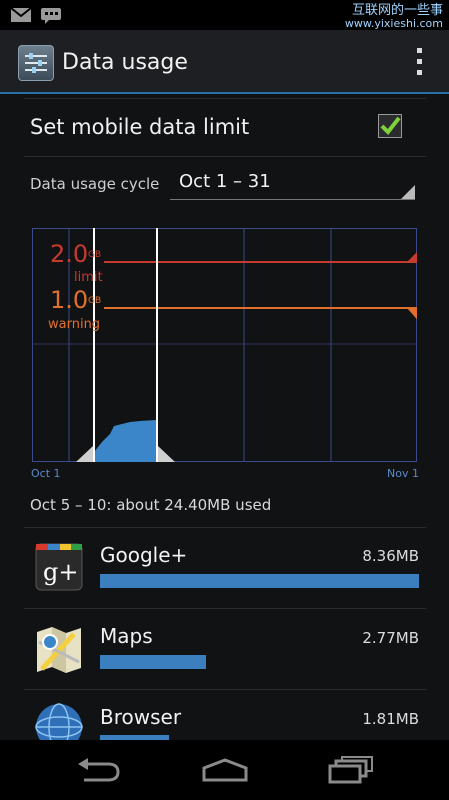  Describe the element at coordinates (69, 254) in the screenshot. I see `limit-value: 2.0` at that location.